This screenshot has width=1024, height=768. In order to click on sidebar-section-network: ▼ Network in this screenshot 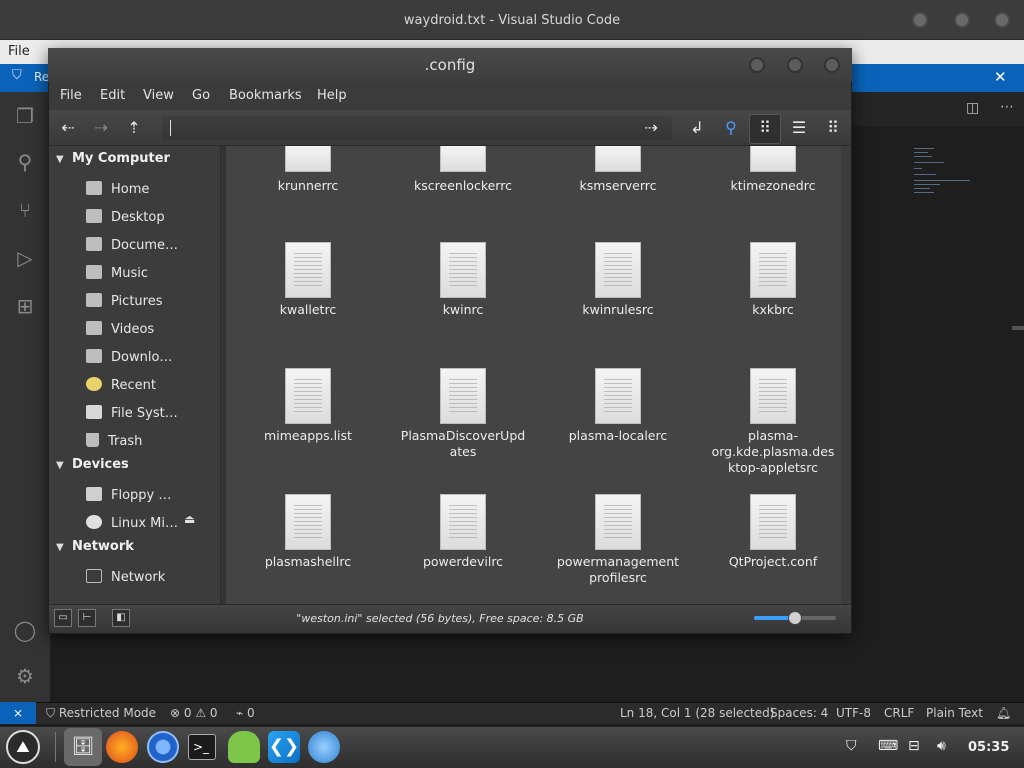, I will do `click(95, 546)`.